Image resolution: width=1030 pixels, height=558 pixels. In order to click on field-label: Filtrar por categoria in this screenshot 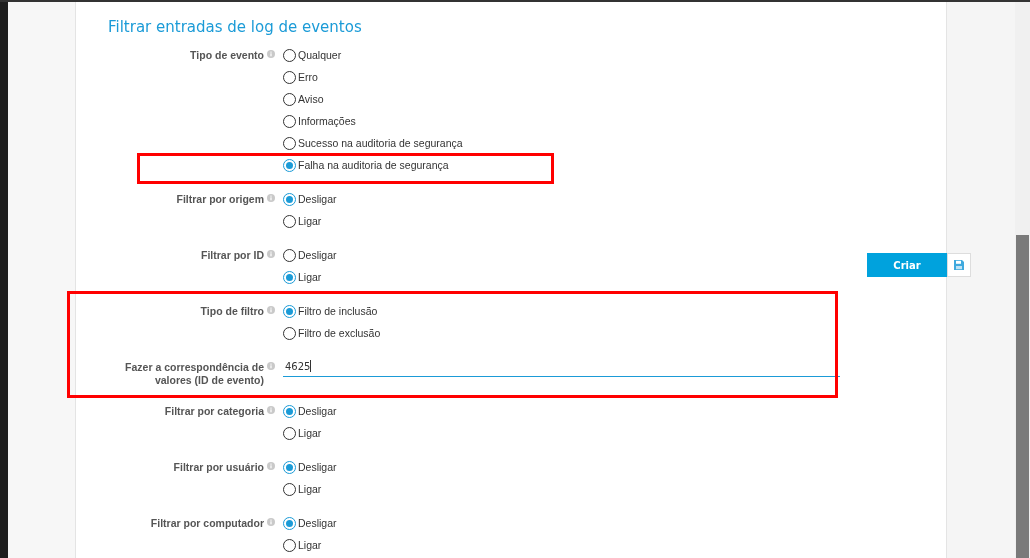, I will do `click(214, 411)`.